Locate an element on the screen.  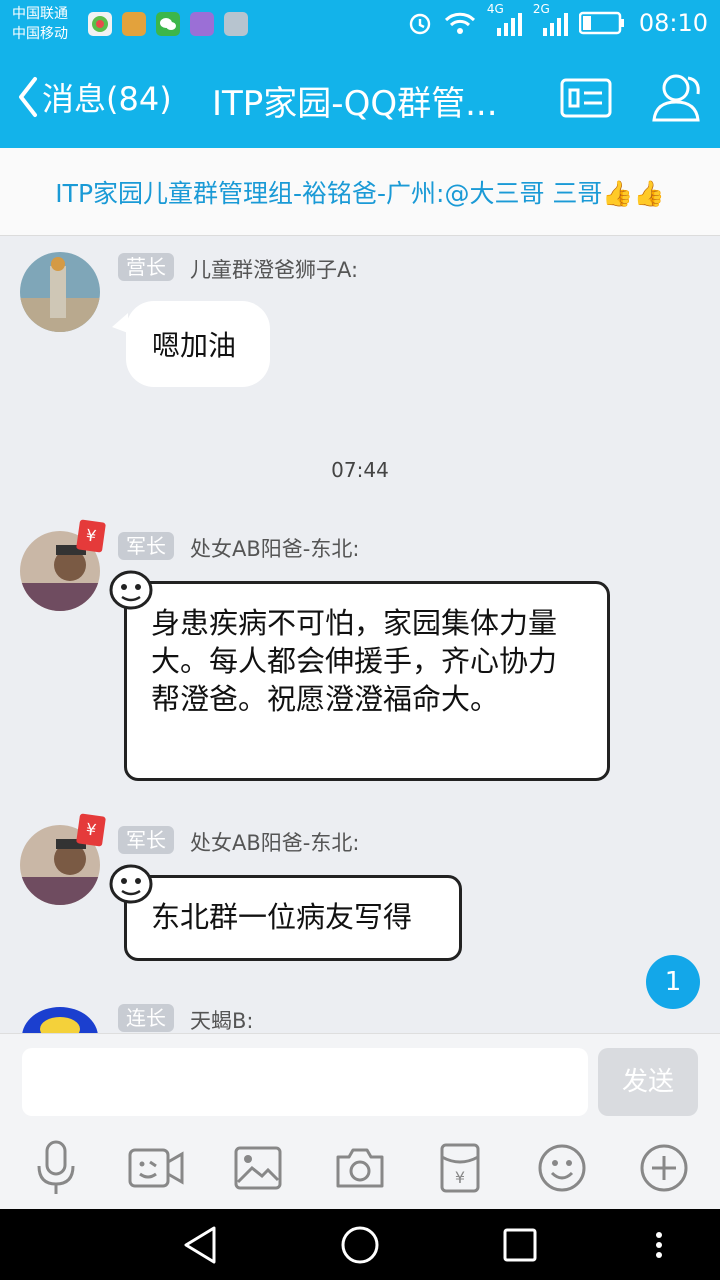
sender-name: 儿童群澄爸狮子A: is located at coordinates (274, 269).